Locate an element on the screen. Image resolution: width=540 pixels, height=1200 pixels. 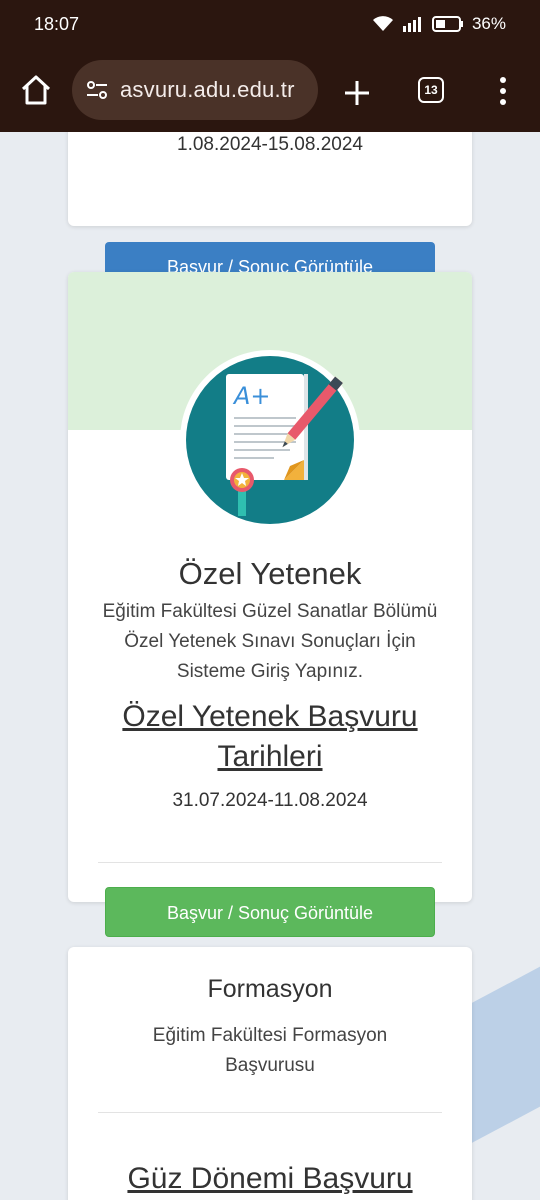
application-dates-link: Özel Yetenek Başvuru Tarihleri is located at coordinates (270, 737).